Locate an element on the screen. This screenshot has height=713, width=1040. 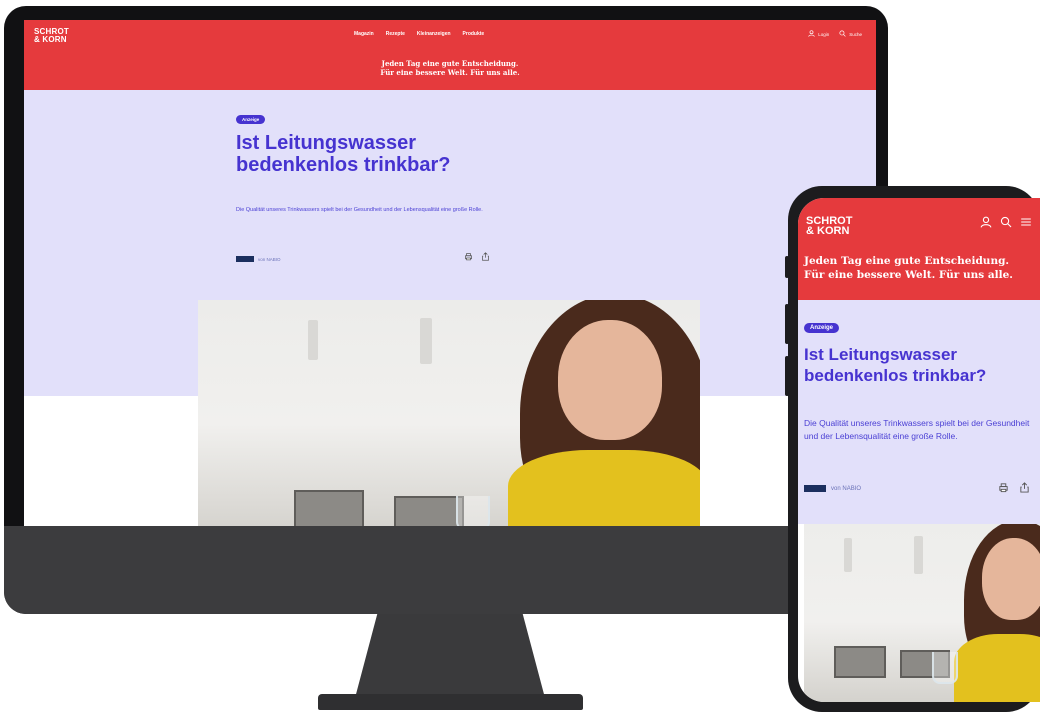
imac-stand-foot is located at coordinates (450, 702).